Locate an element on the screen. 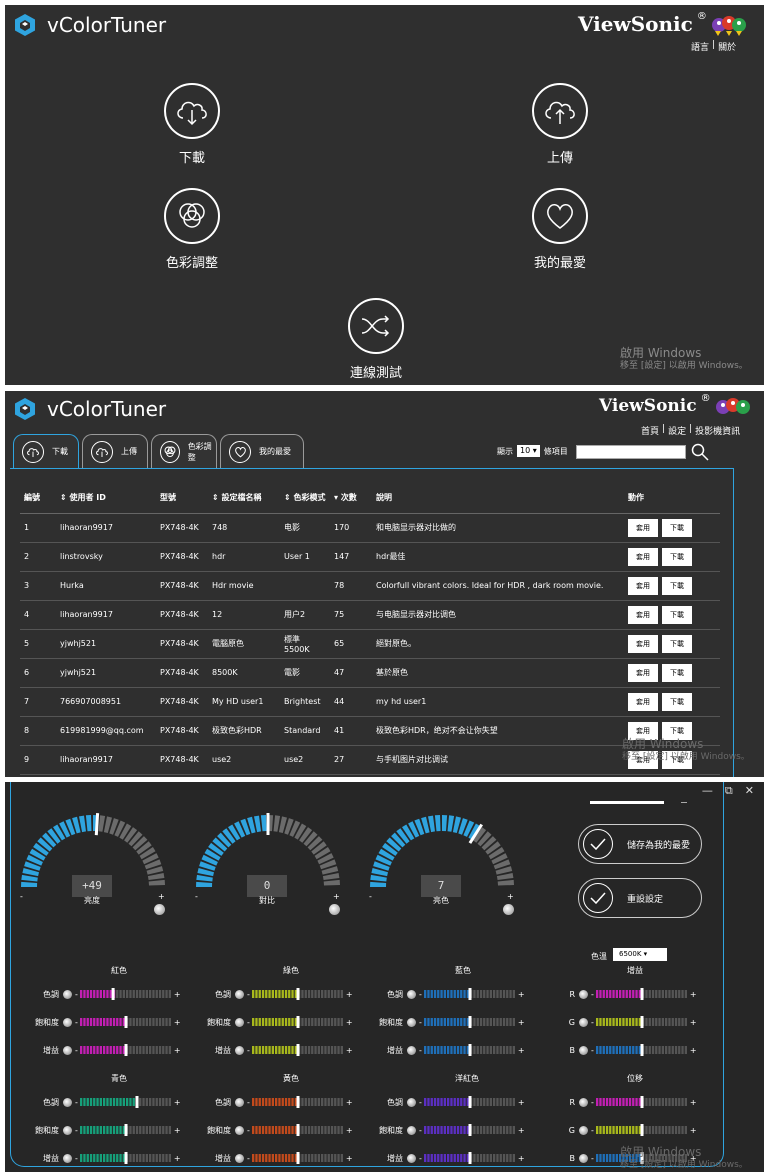 The width and height of the screenshot is (770, 1175). tile-connection-test: 連線測試 is located at coordinates (376, 339).